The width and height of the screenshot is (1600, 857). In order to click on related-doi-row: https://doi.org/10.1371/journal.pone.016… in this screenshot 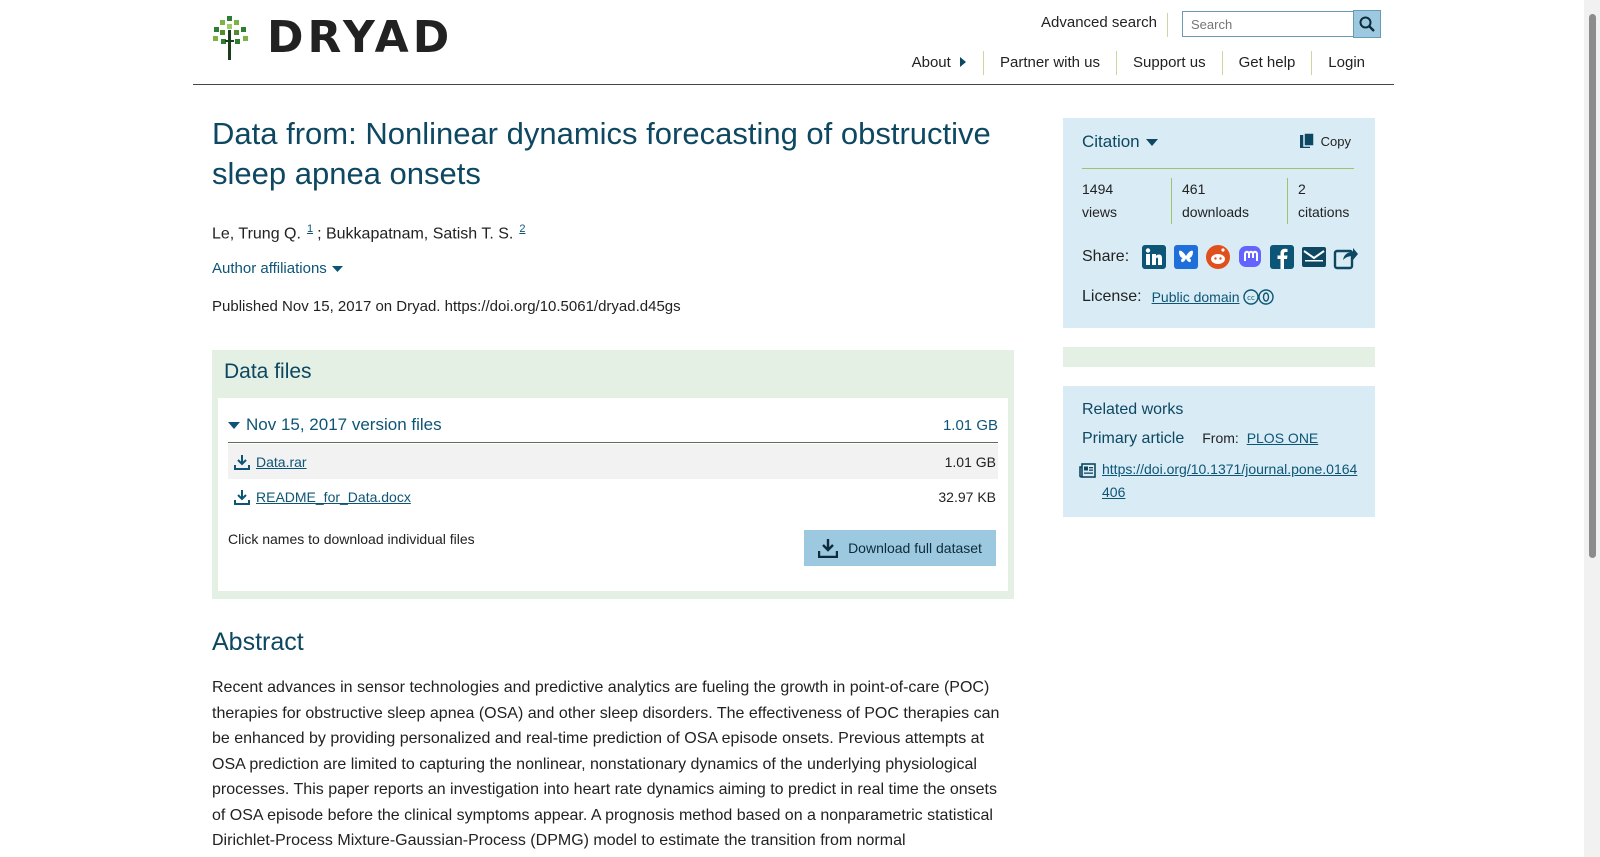, I will do `click(1218, 481)`.